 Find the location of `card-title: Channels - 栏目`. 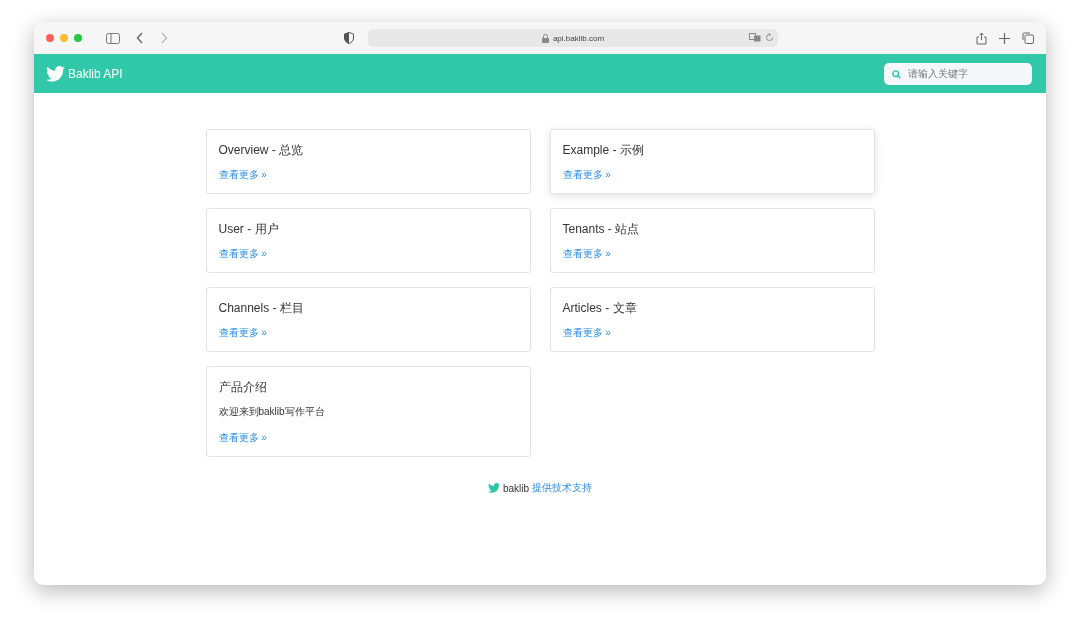

card-title: Channels - 栏目 is located at coordinates (261, 308).